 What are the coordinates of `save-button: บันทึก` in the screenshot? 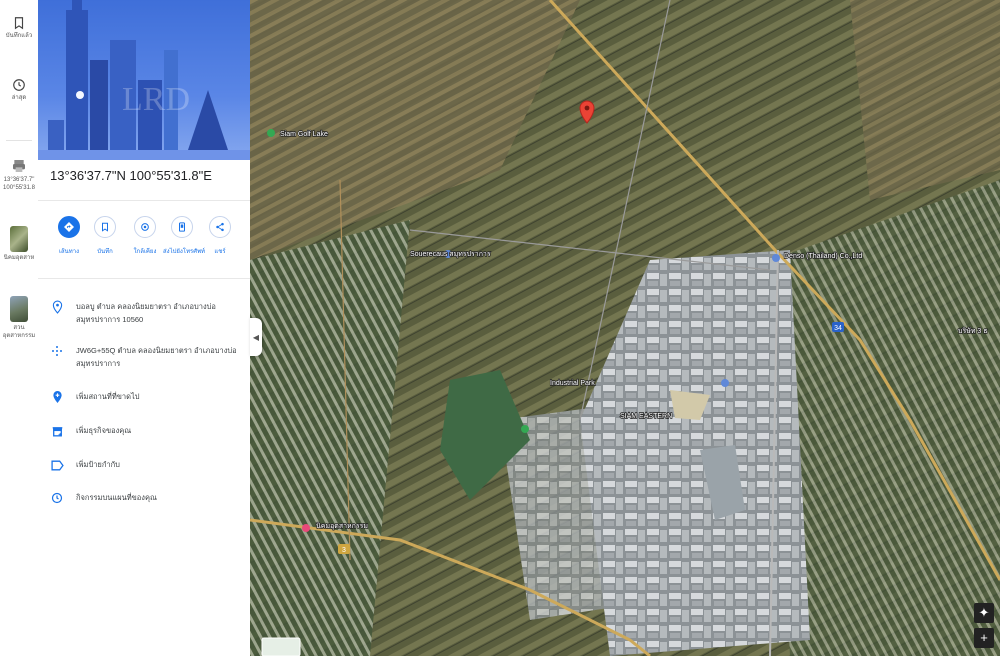 It's located at (105, 236).